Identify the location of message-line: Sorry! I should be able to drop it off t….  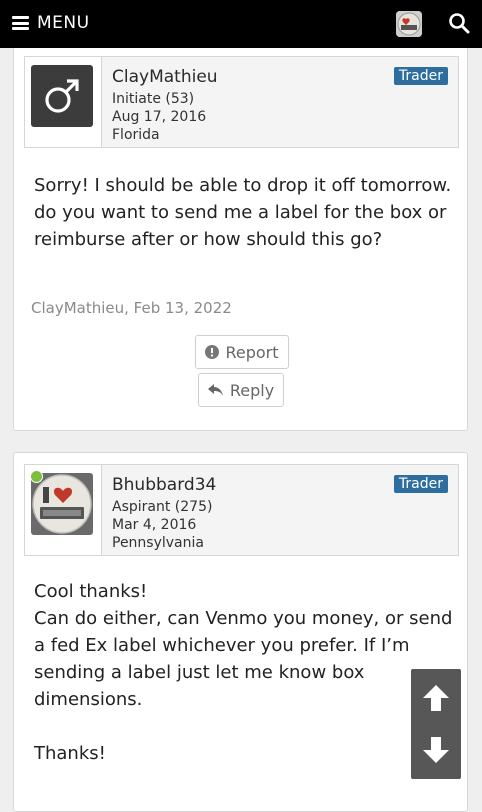
(243, 212).